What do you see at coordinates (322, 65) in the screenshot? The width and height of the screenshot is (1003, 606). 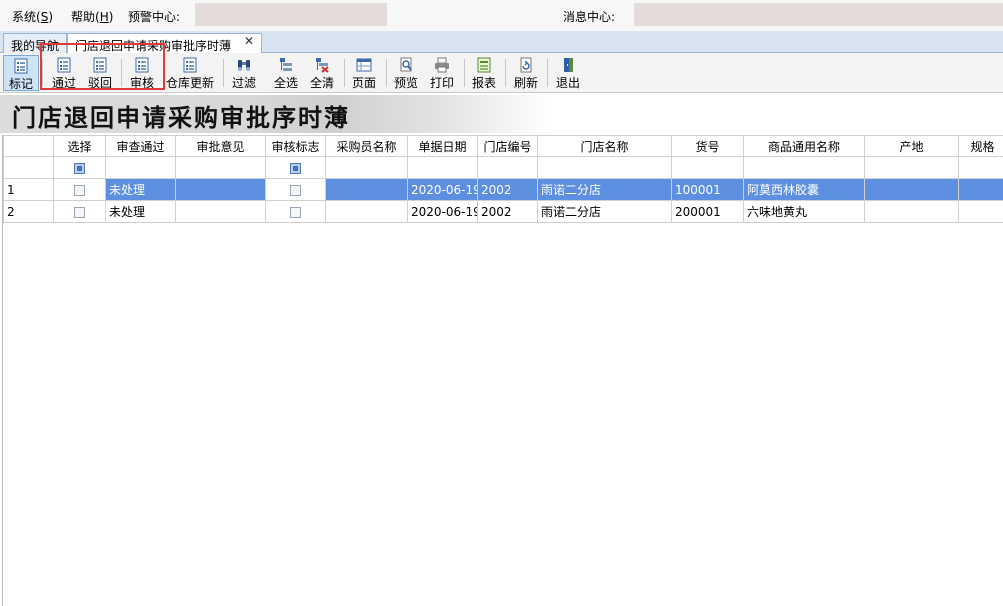 I see `tree-list-clear-icon` at bounding box center [322, 65].